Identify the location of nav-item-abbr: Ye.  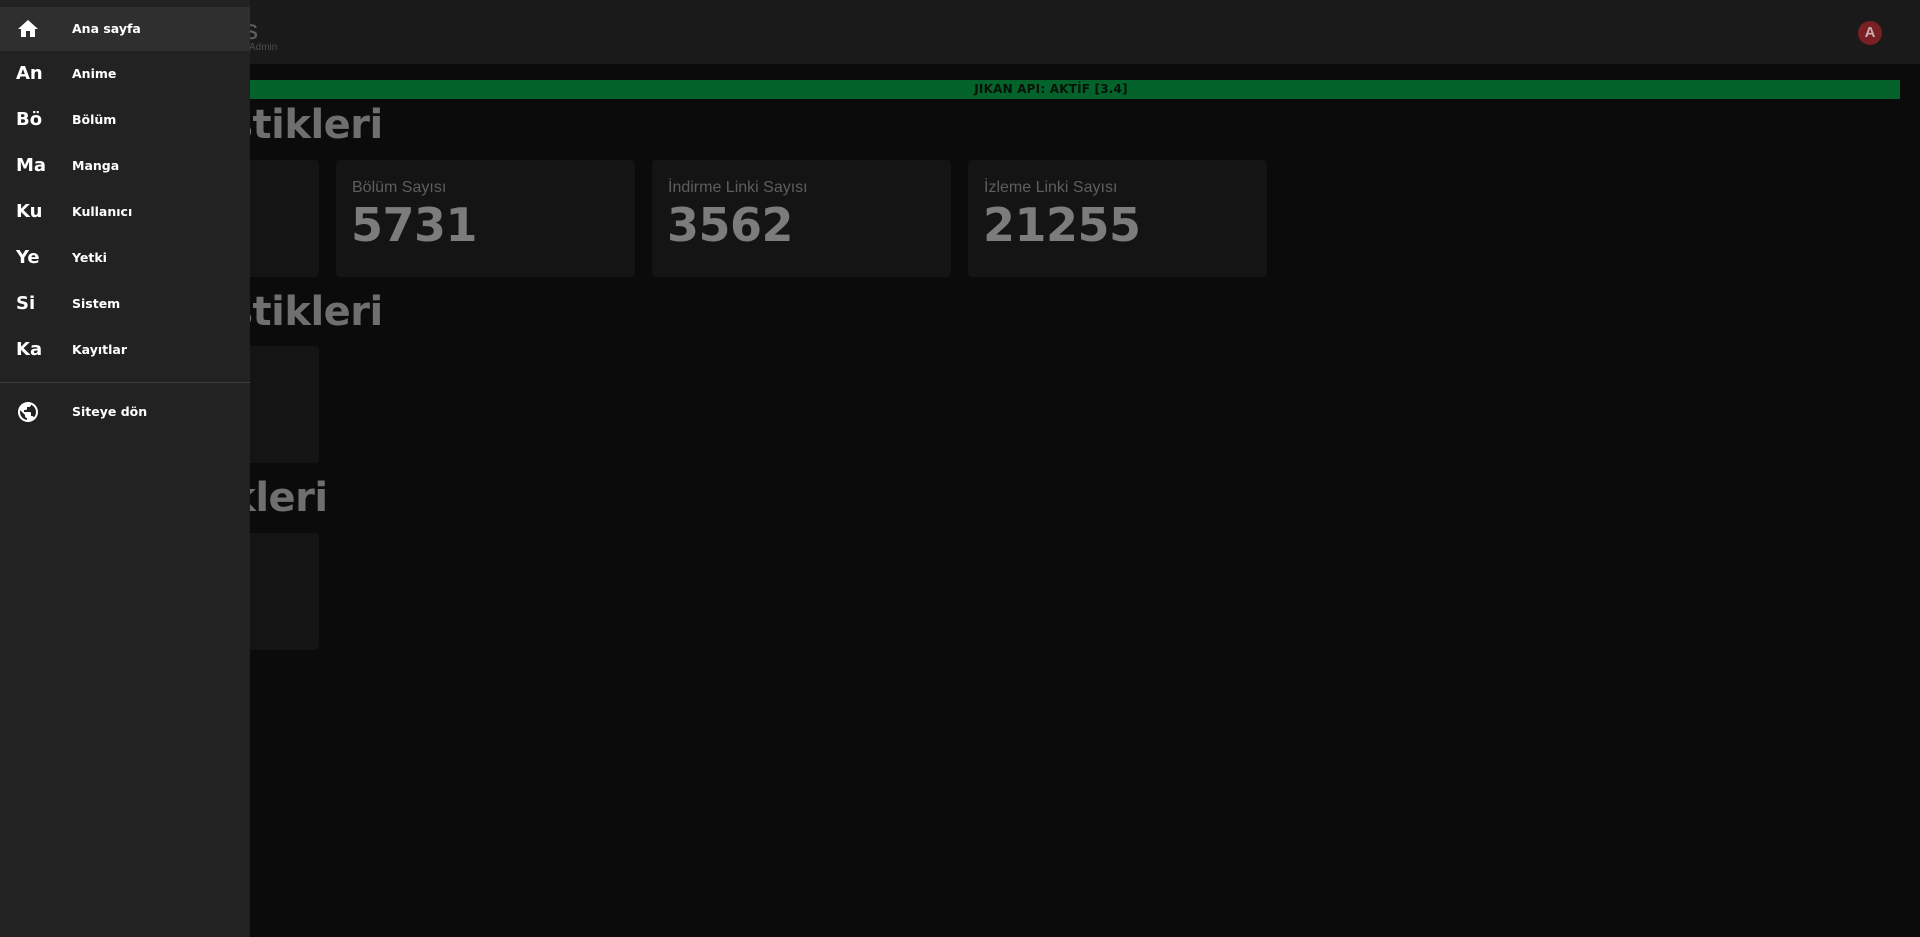
(28, 257).